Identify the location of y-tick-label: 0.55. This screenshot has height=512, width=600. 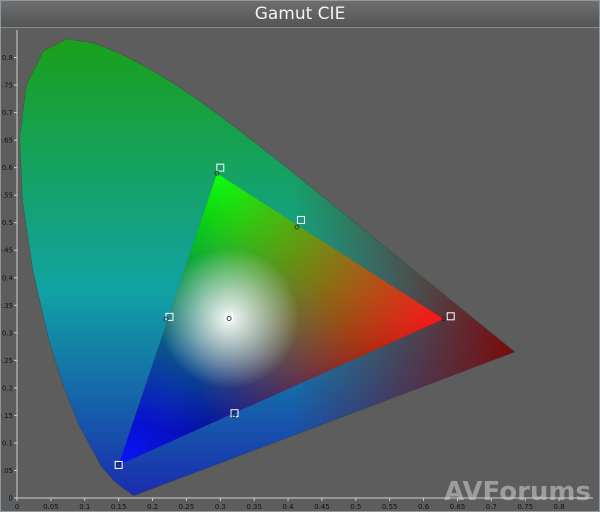
(7, 196).